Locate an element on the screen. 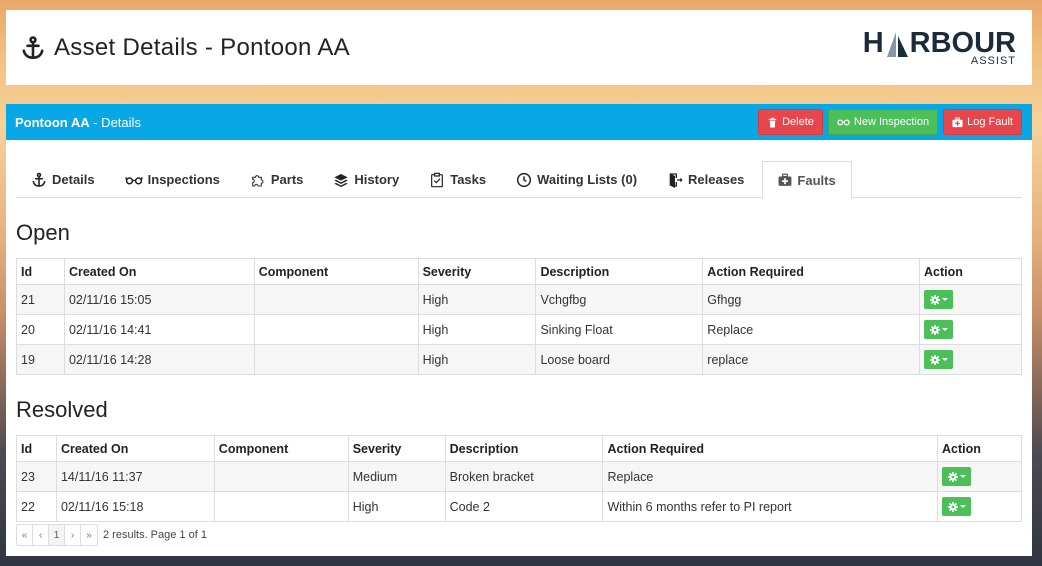  tab-tasks: Tasks is located at coordinates (457, 179).